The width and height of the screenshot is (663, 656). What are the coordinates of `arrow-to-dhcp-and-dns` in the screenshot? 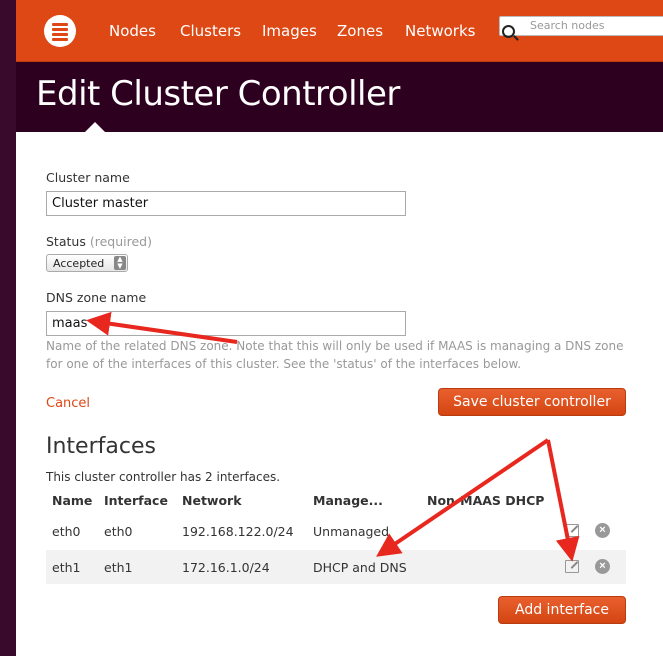 It's located at (463, 497).